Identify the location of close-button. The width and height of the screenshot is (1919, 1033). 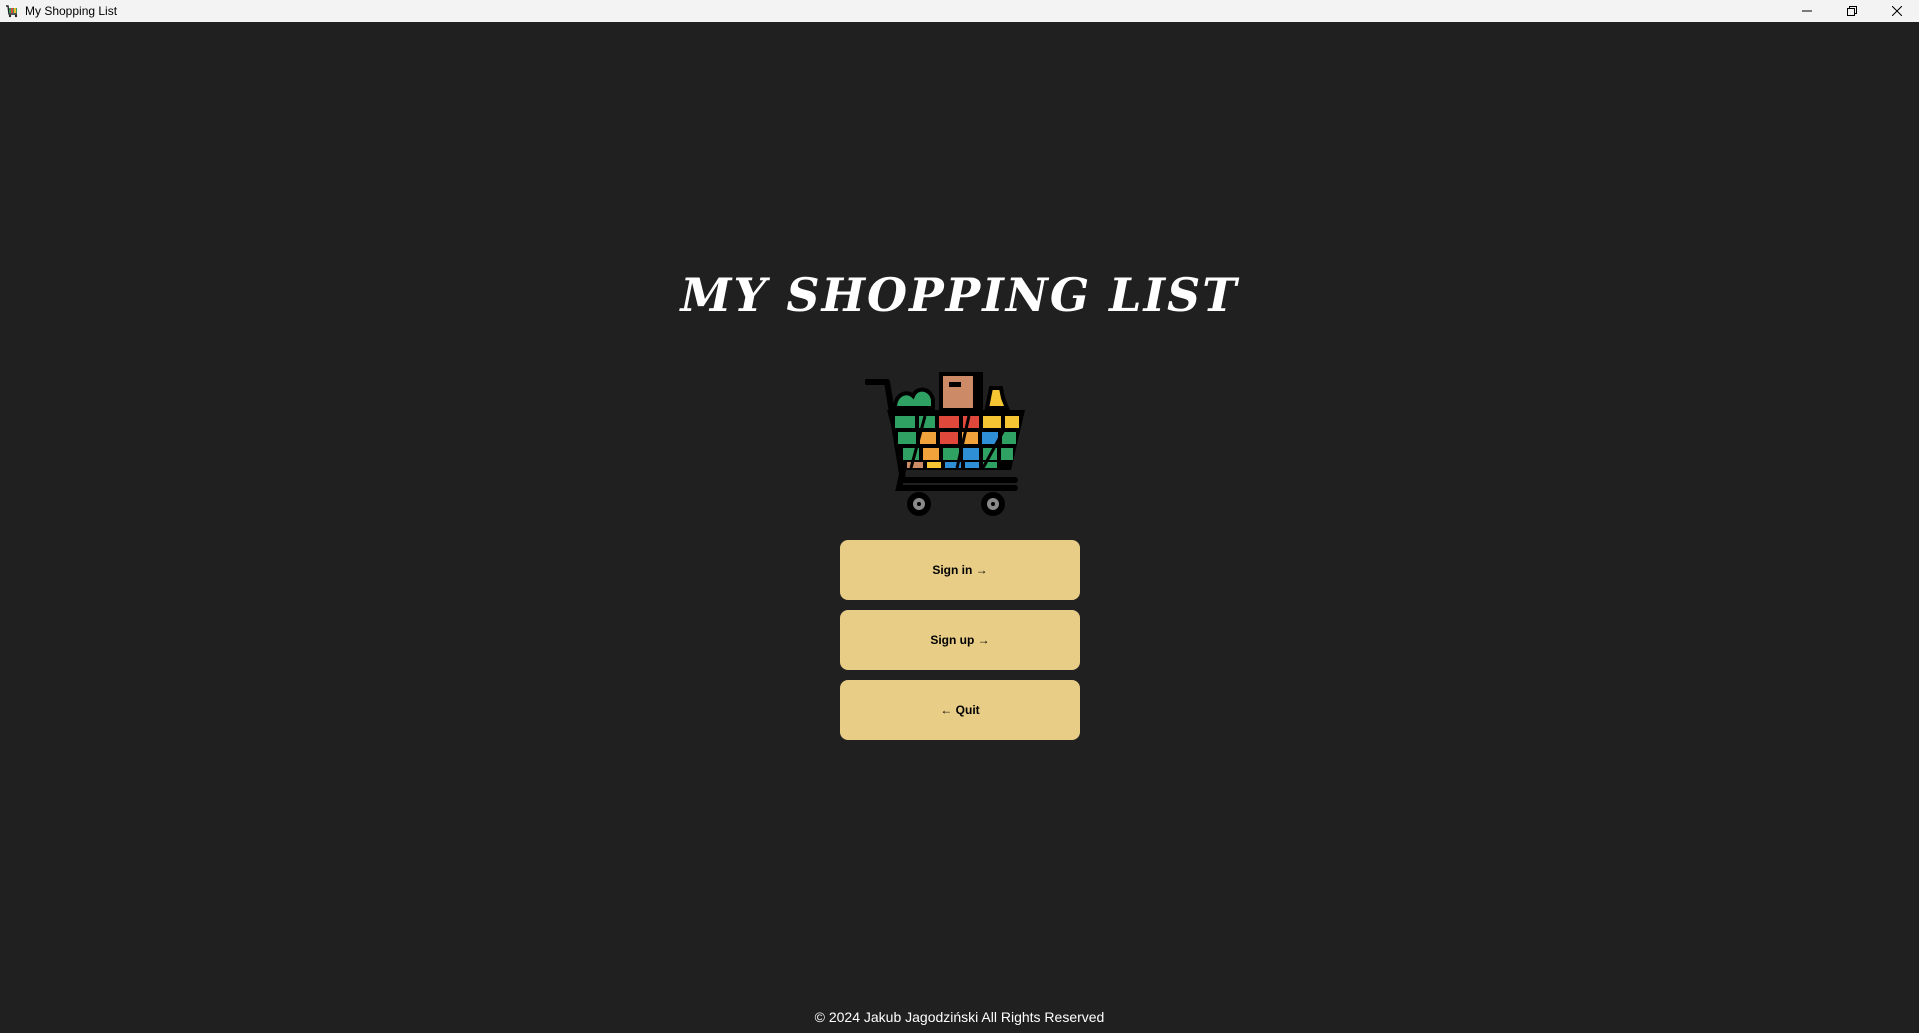
(1896, 11).